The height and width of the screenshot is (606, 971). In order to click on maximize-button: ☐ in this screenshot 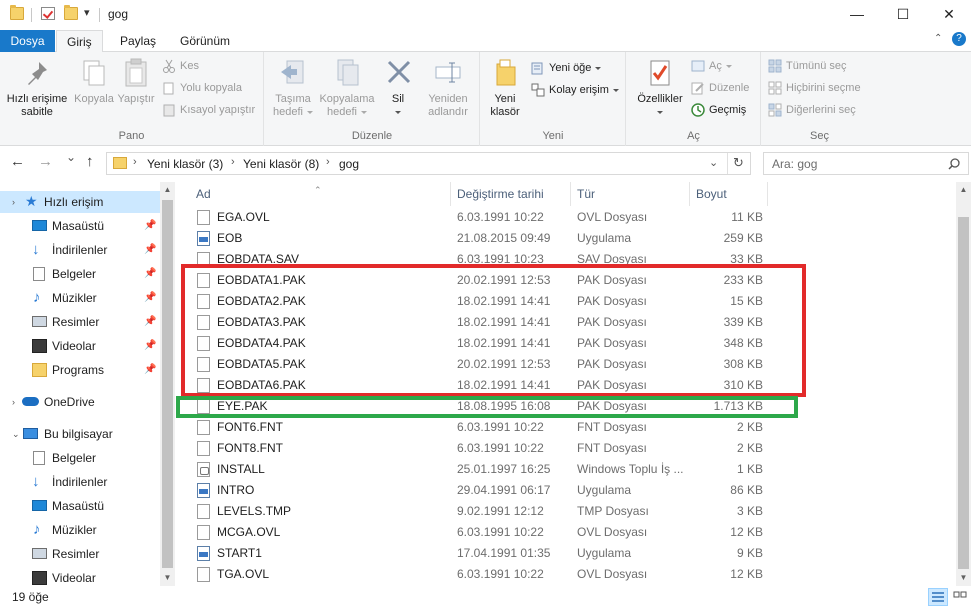, I will do `click(903, 14)`.